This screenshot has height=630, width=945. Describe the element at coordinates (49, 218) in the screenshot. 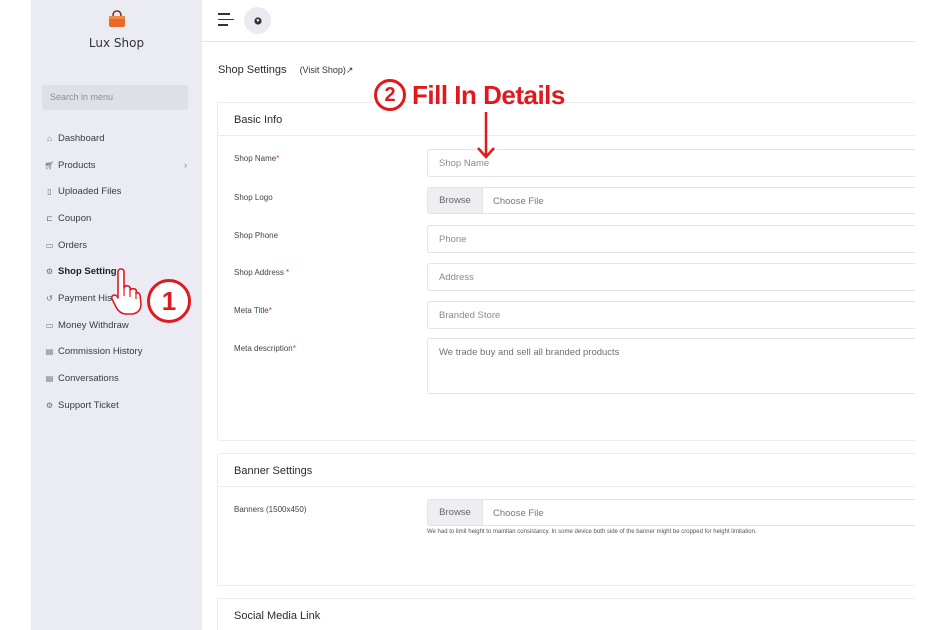

I see `coupon-icon: ⊏` at that location.